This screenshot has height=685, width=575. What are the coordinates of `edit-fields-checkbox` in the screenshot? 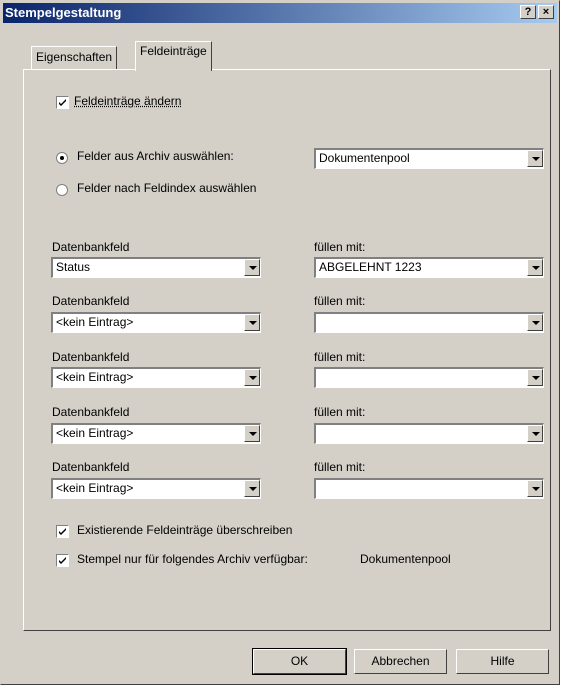 It's located at (62, 102).